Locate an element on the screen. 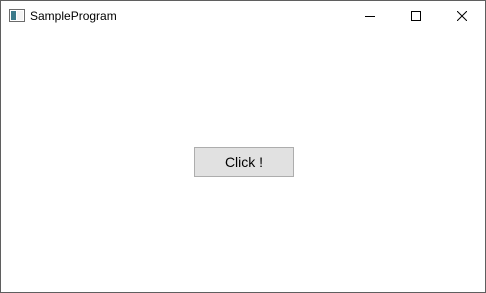 The width and height of the screenshot is (486, 293). window-title: SampleProgram is located at coordinates (73, 16).